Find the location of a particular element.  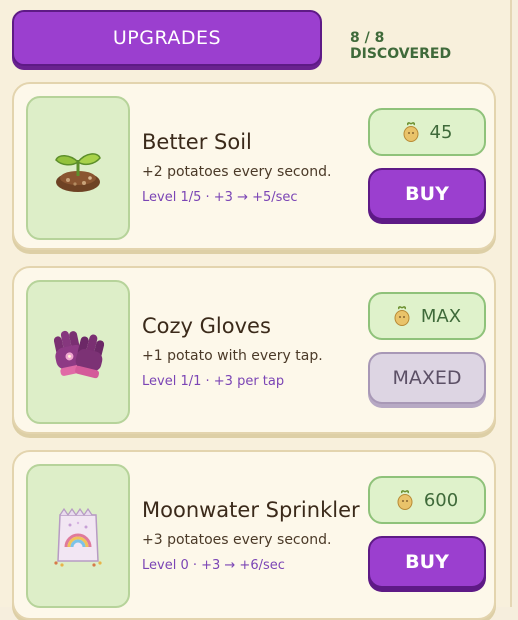

upgrade-name: Better Soil is located at coordinates (197, 142).